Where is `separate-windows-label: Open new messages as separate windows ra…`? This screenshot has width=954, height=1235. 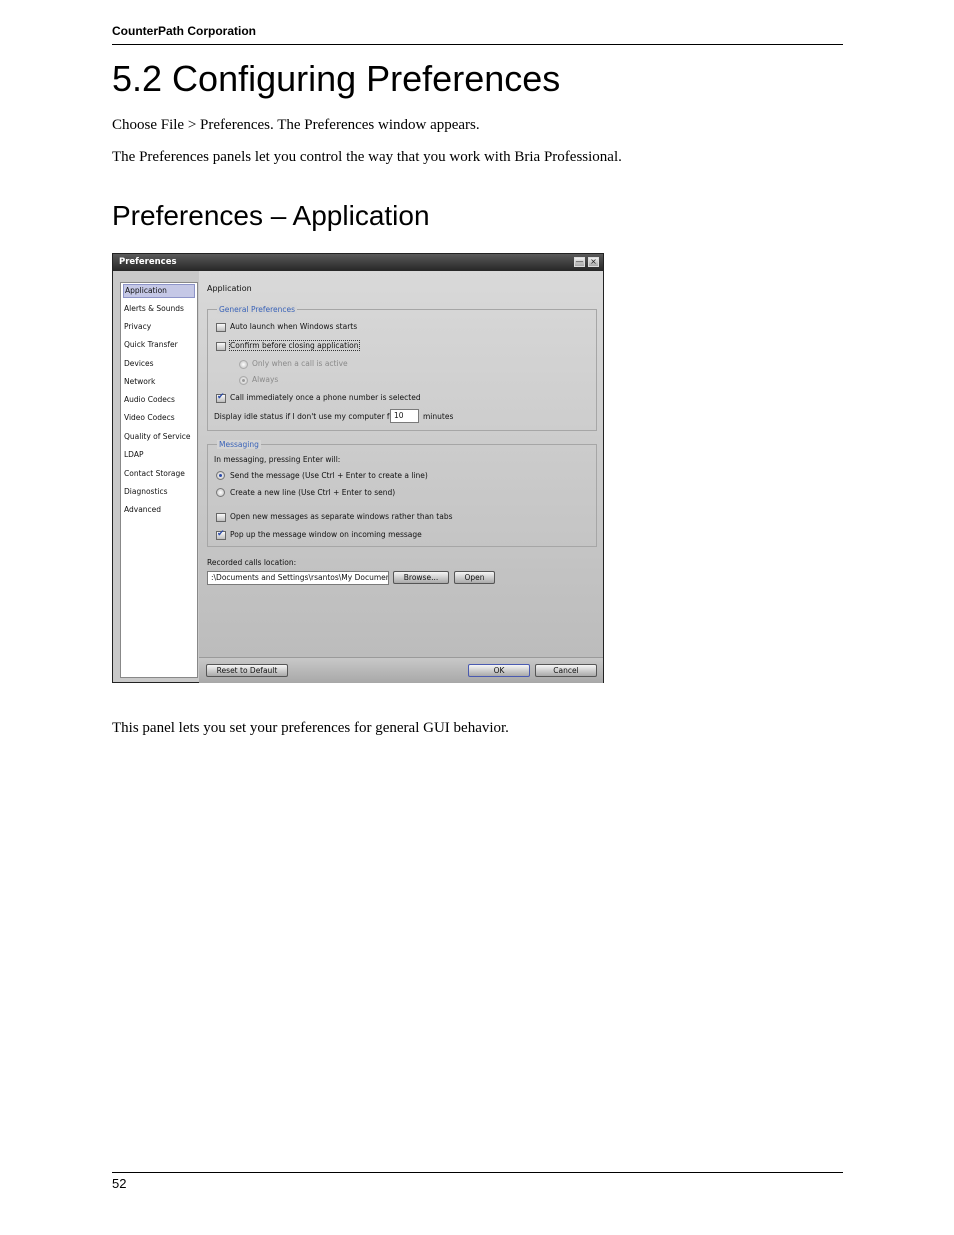
separate-windows-label: Open new messages as separate windows ra… is located at coordinates (341, 516).